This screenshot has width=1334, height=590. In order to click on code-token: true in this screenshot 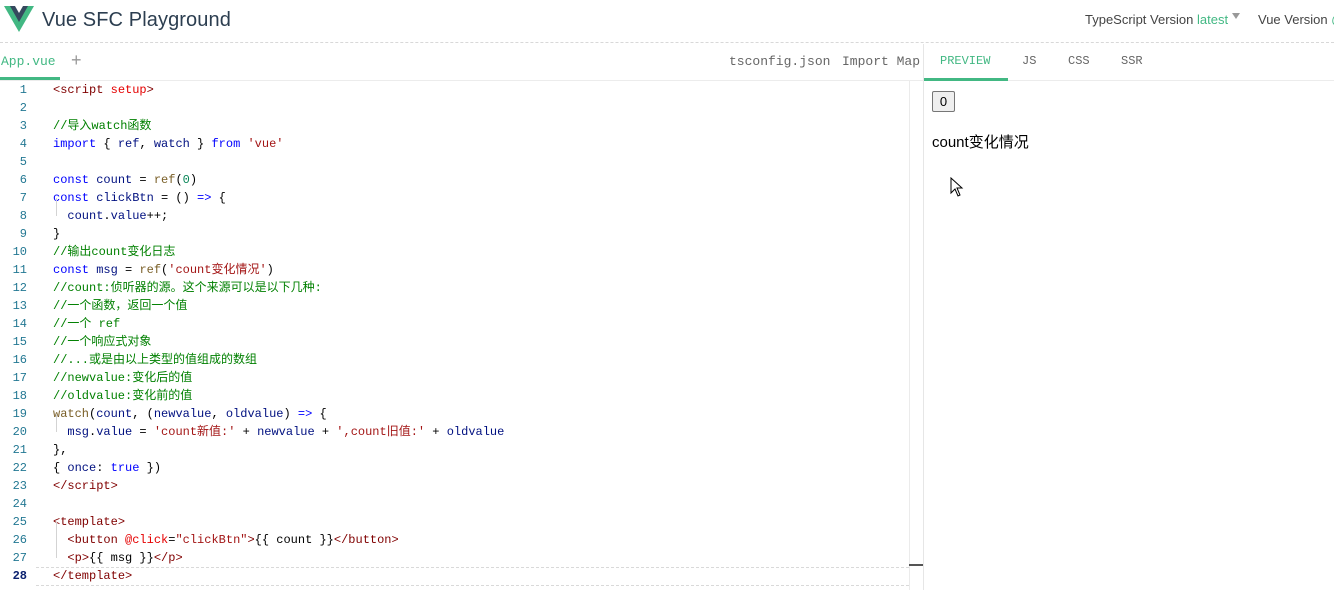, I will do `click(125, 468)`.